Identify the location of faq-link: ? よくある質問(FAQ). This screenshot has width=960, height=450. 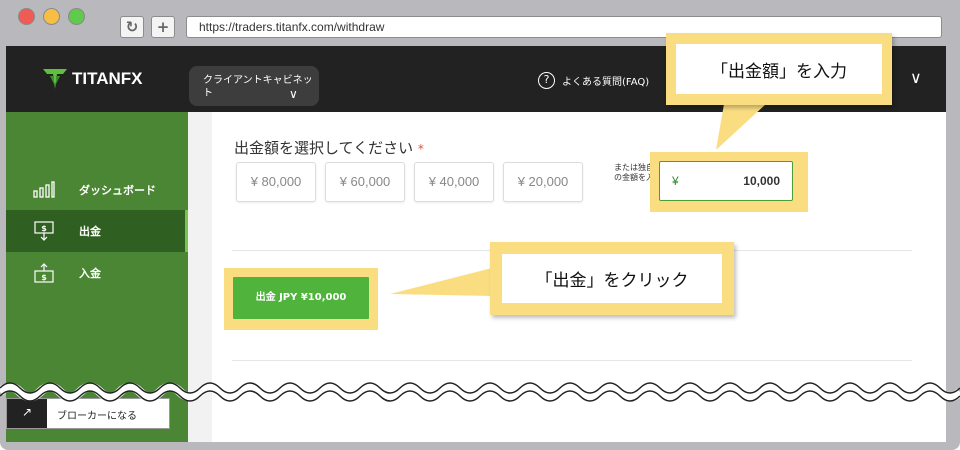
(593, 80).